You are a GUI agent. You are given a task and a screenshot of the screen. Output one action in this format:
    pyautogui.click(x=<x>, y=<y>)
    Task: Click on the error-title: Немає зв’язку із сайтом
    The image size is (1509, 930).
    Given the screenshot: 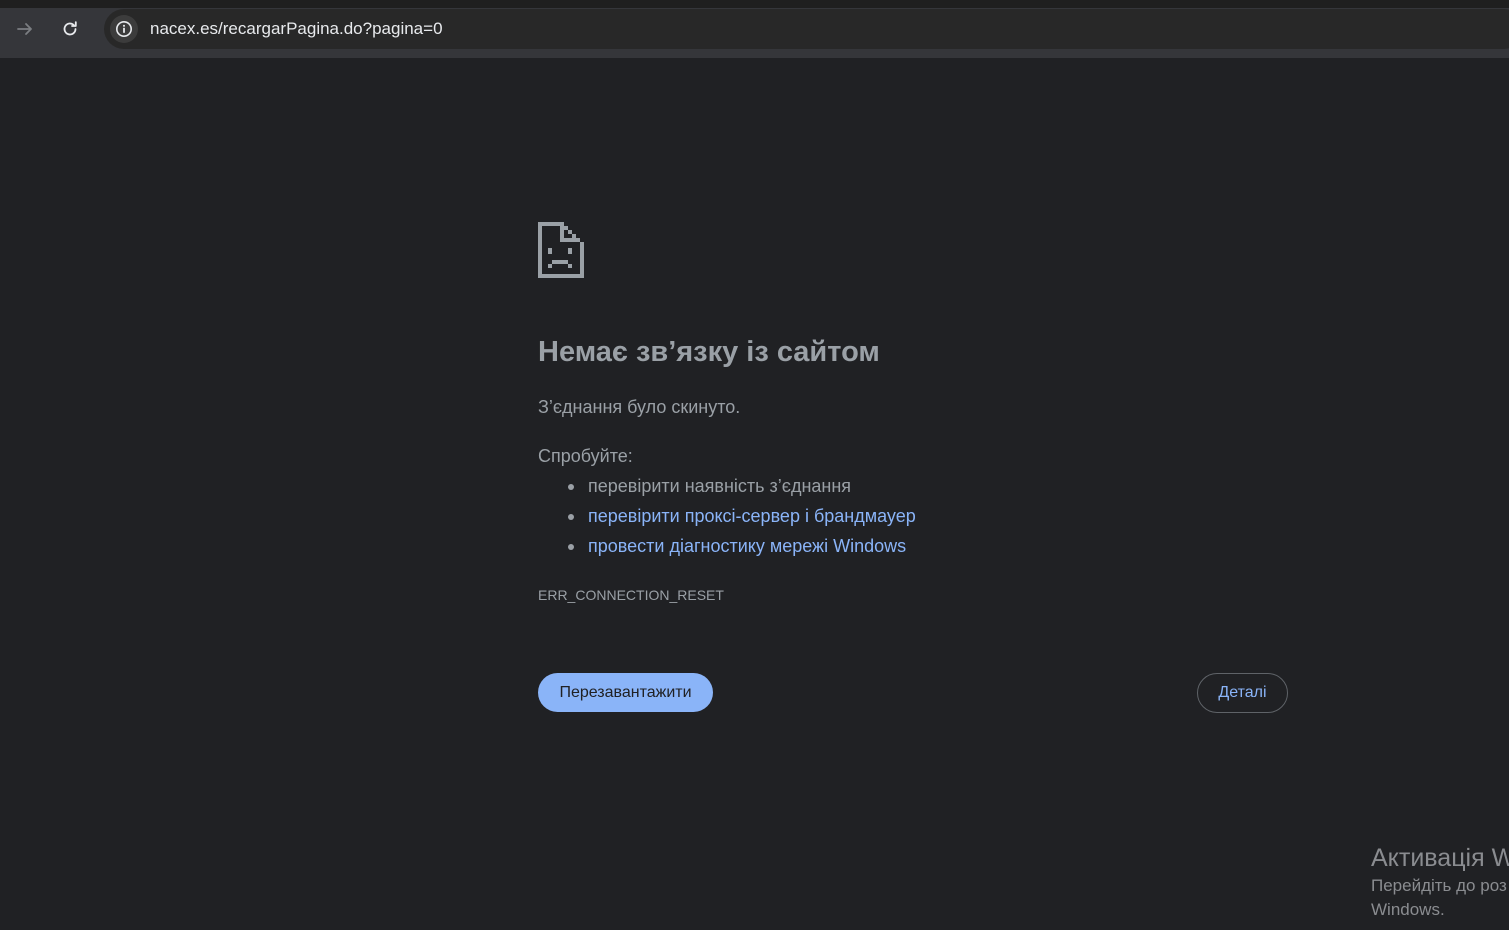 What is the action you would take?
    pyautogui.click(x=709, y=352)
    